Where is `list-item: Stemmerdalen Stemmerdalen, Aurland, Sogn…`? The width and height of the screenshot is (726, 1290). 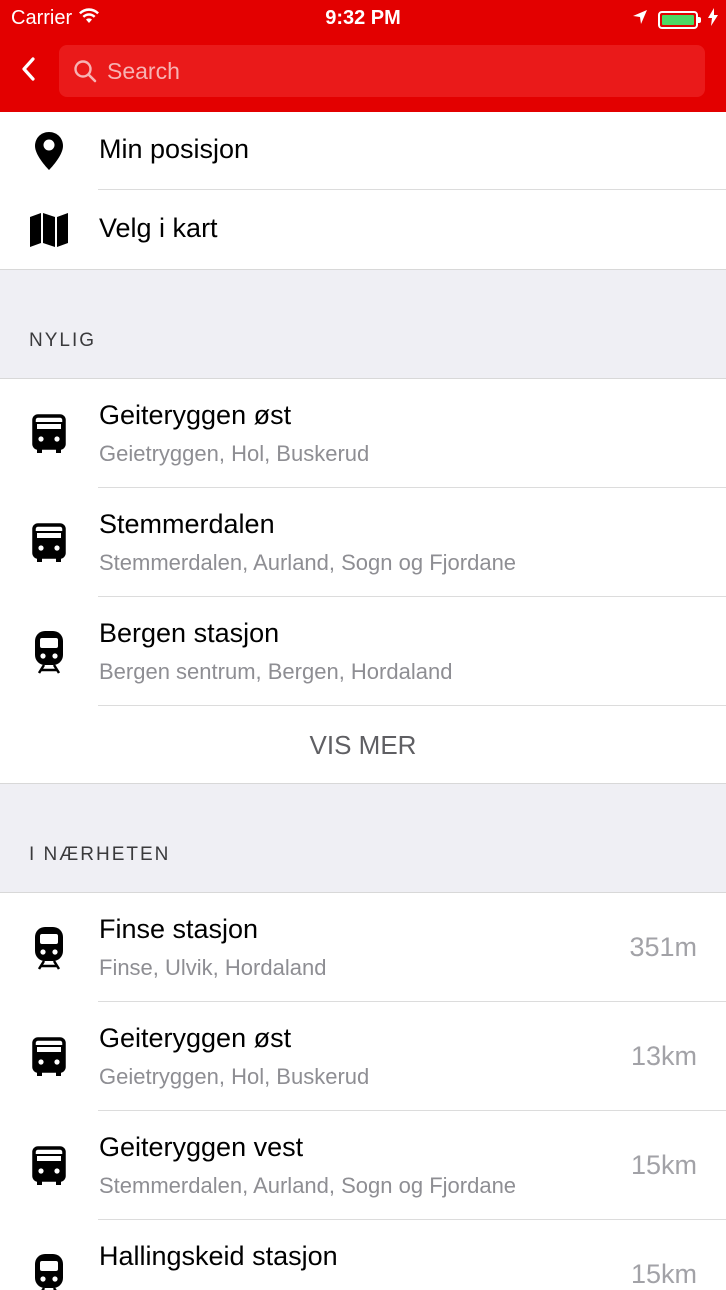 list-item: Stemmerdalen Stemmerdalen, Aurland, Sogn… is located at coordinates (363, 542).